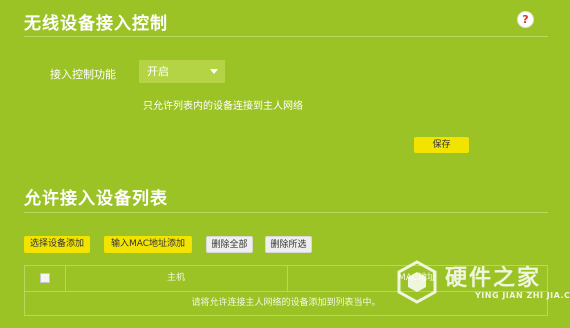 The image size is (570, 328). I want to click on select-all-cell, so click(45, 278).